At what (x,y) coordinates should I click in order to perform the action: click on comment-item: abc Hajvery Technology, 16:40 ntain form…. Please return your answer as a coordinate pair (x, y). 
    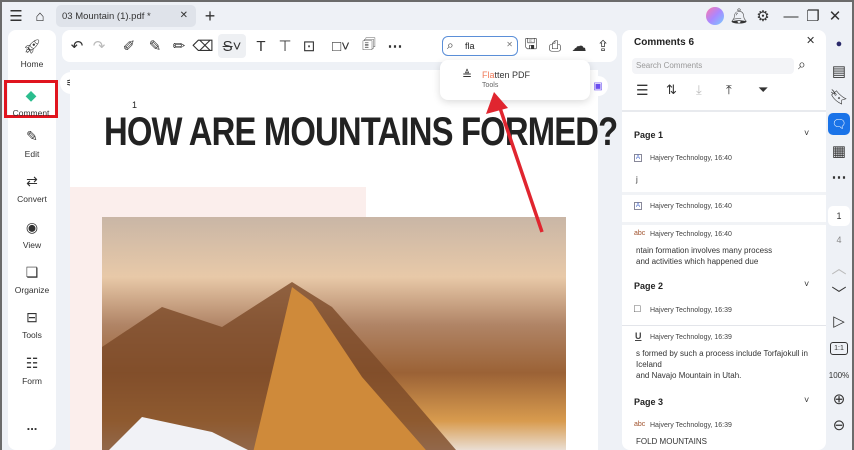
    Looking at the image, I should click on (724, 250).